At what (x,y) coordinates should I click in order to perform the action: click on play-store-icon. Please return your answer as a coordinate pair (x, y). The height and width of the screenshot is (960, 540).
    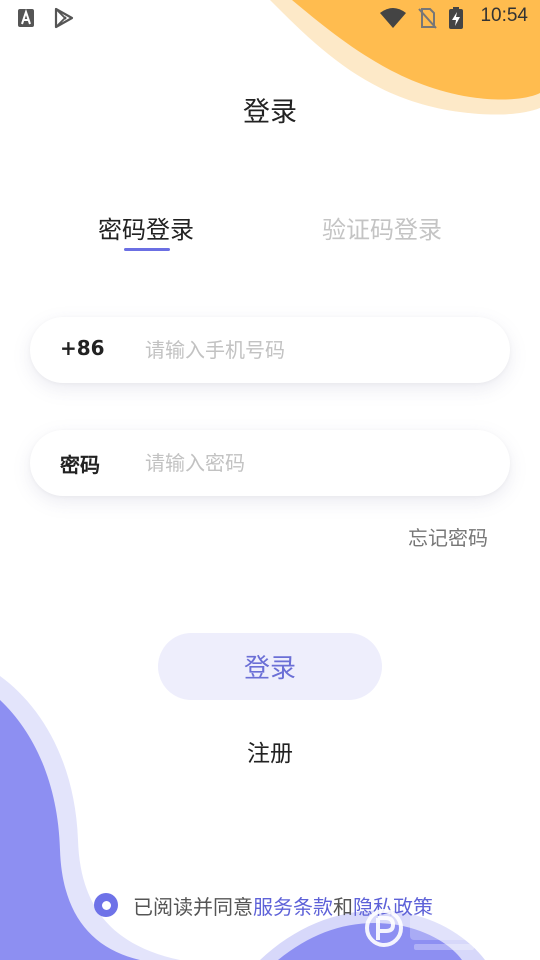
    Looking at the image, I should click on (64, 18).